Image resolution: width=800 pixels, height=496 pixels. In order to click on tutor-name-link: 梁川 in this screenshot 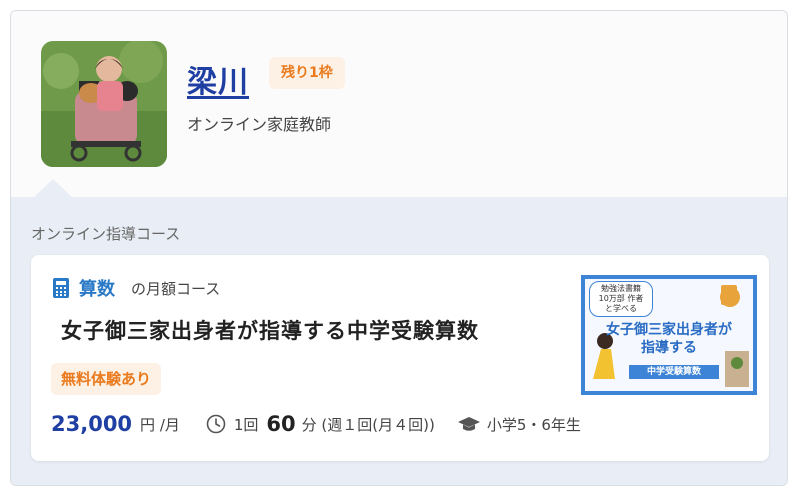, I will do `click(218, 79)`.